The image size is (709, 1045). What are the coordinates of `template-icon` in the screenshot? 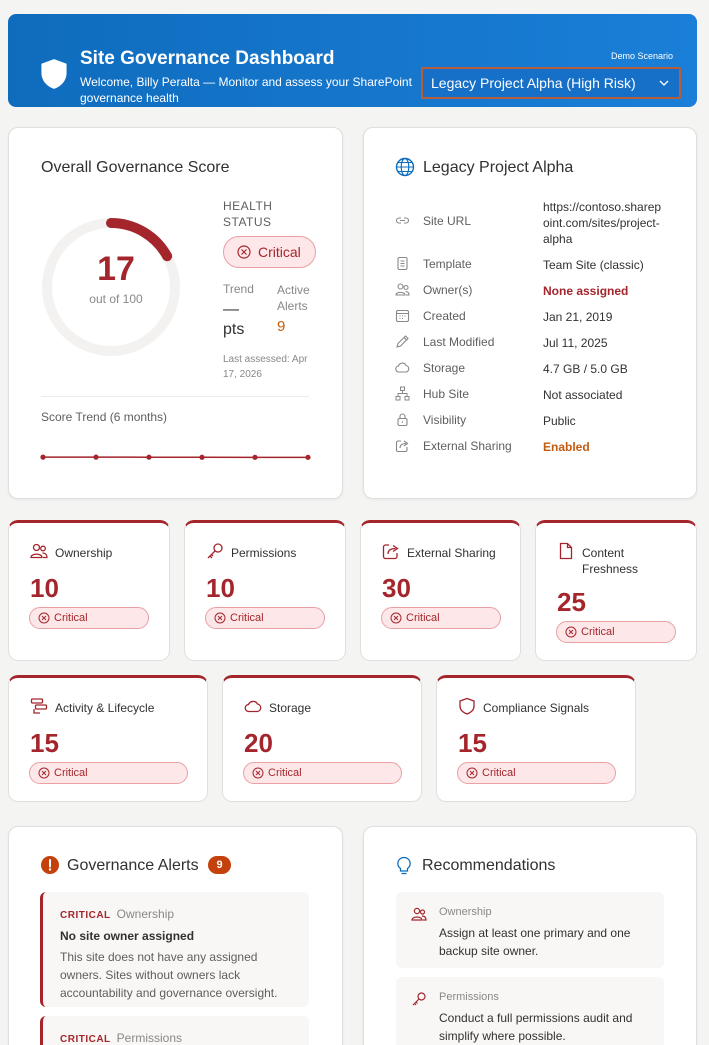 It's located at (402, 263).